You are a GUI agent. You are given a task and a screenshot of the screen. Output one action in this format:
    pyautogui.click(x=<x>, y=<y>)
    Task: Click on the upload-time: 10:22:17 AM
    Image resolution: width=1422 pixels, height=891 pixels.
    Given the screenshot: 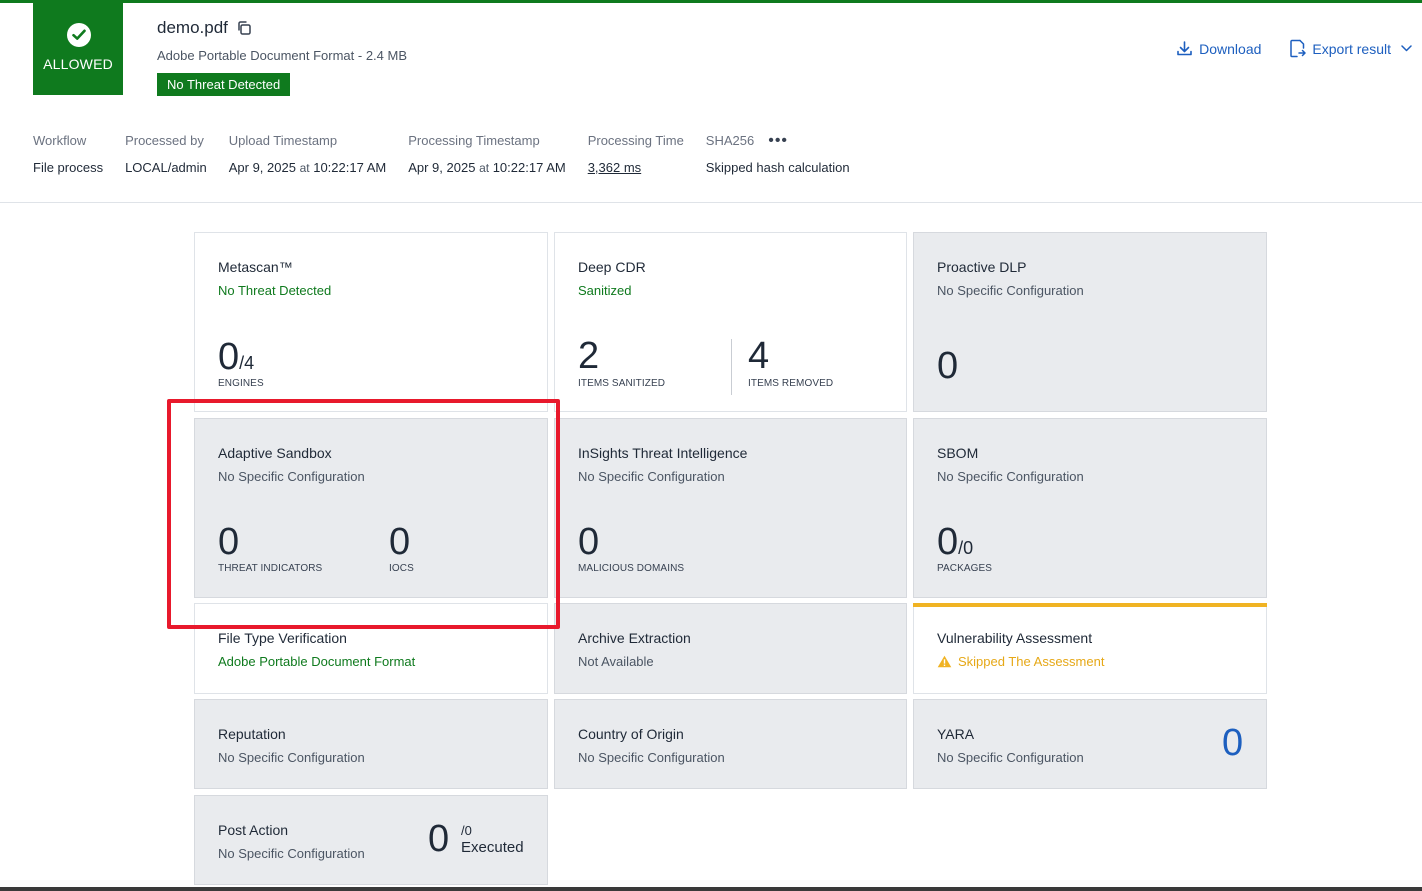 What is the action you would take?
    pyautogui.click(x=350, y=167)
    